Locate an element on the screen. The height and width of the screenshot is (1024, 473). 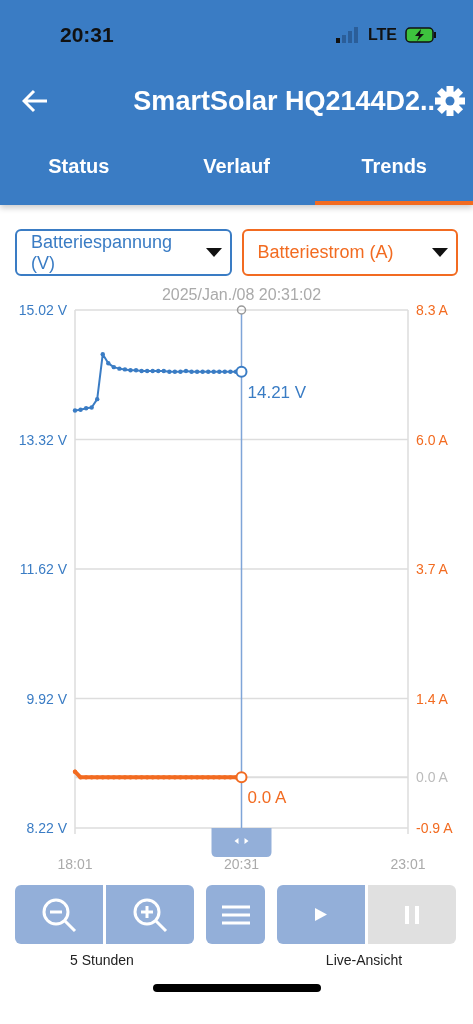
zoom-in-button is located at coordinates (150, 914).